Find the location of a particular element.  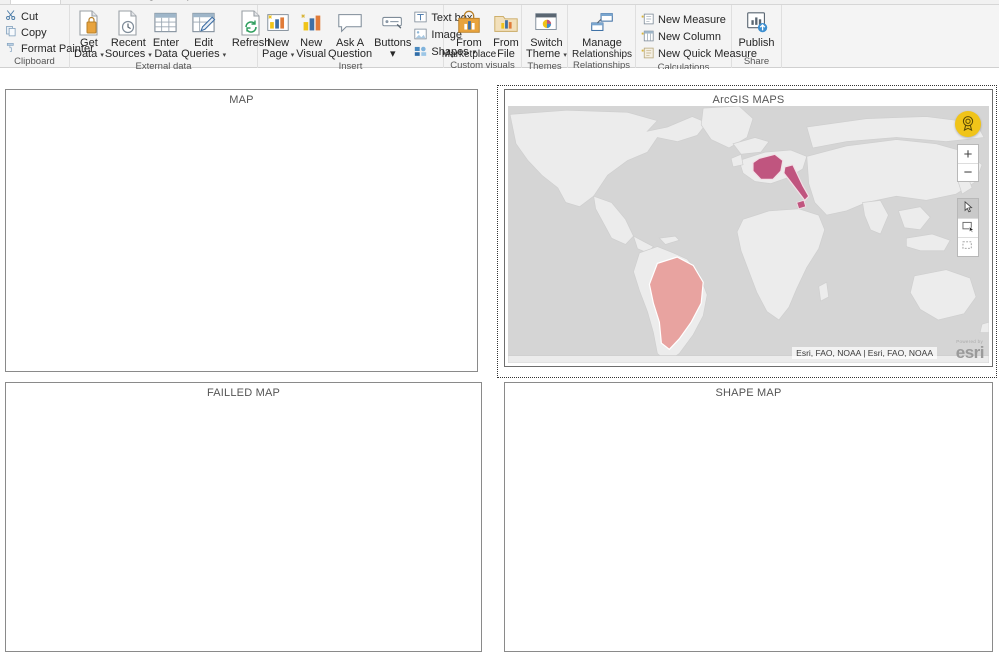

buttons-button: Buttons ▾ is located at coordinates (392, 33).